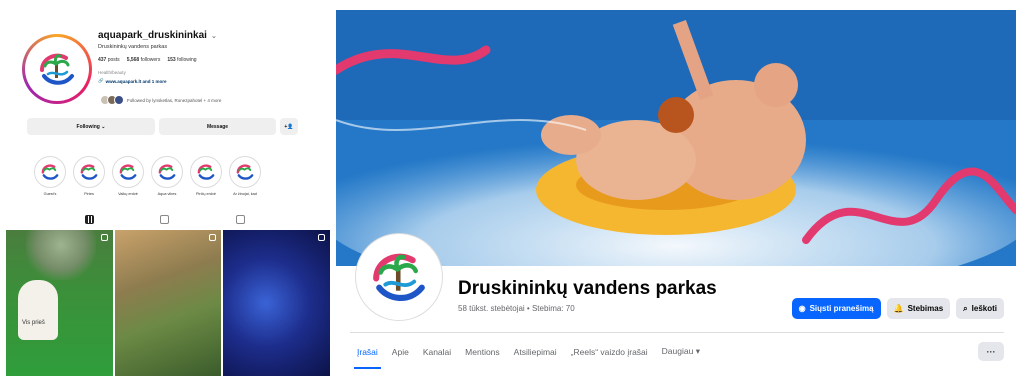 The width and height of the screenshot is (1016, 376). What do you see at coordinates (609, 352) in the screenshot?
I see `tab-item: „Reels“ vaizdo įrašai` at bounding box center [609, 352].